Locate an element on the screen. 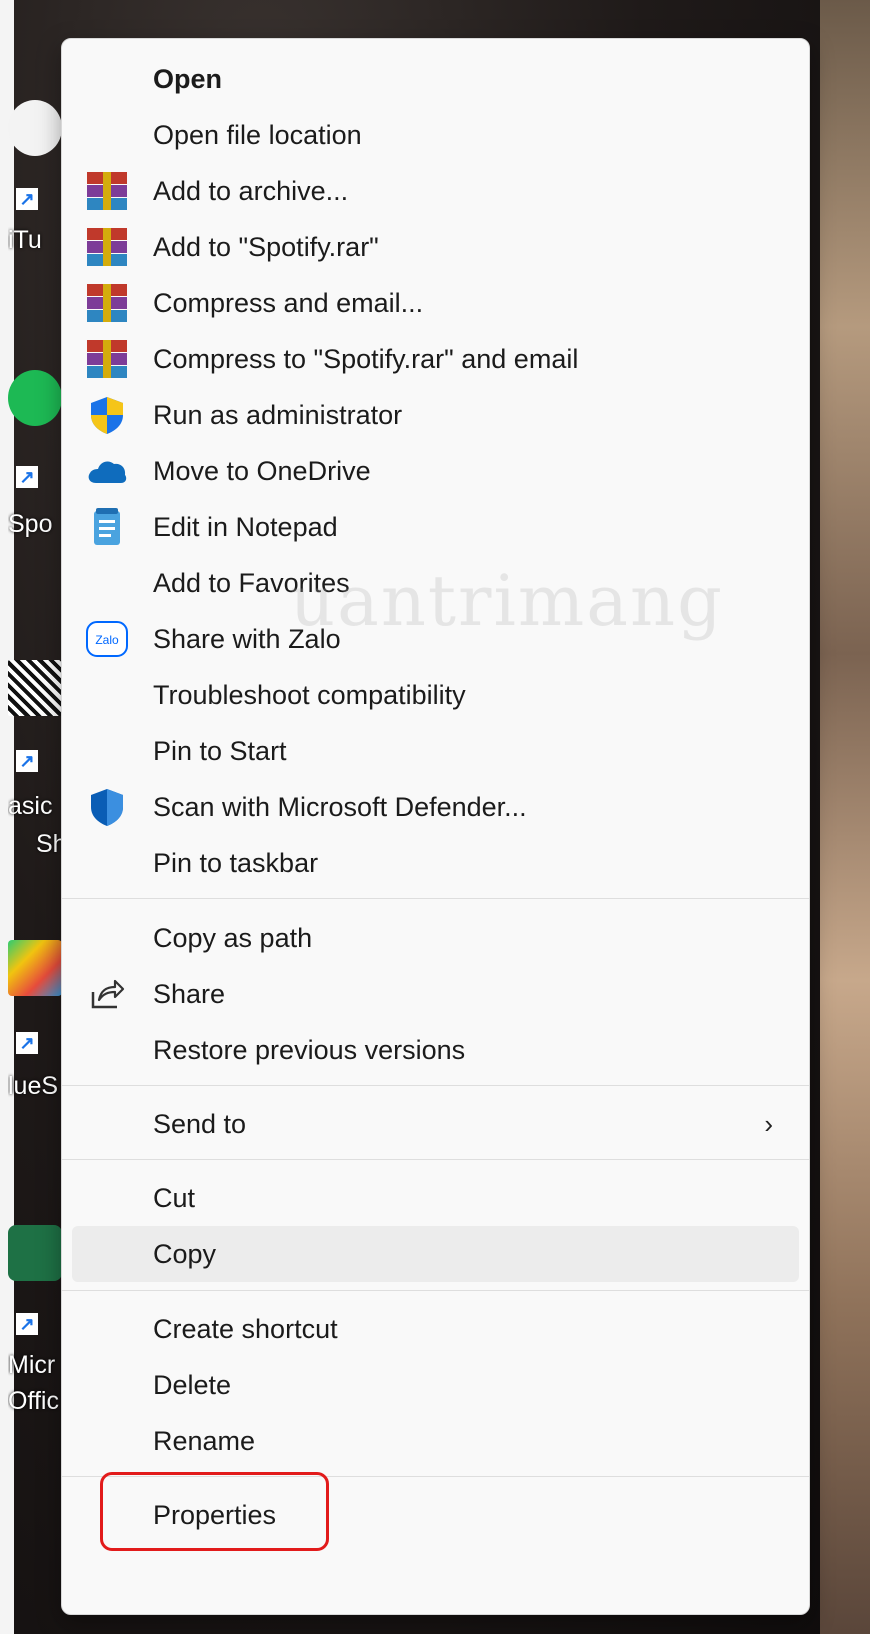 This screenshot has width=870, height=1634. watermark-text: uantrimang is located at coordinates (507, 601).